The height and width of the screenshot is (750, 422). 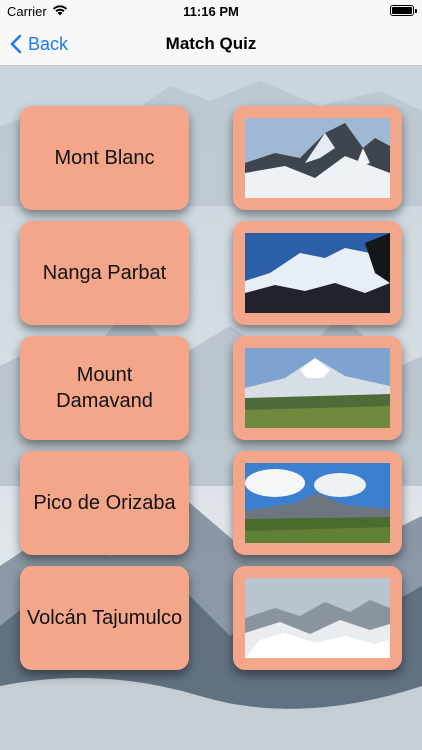 What do you see at coordinates (104, 273) in the screenshot?
I see `name-tile: Nanga Parbat` at bounding box center [104, 273].